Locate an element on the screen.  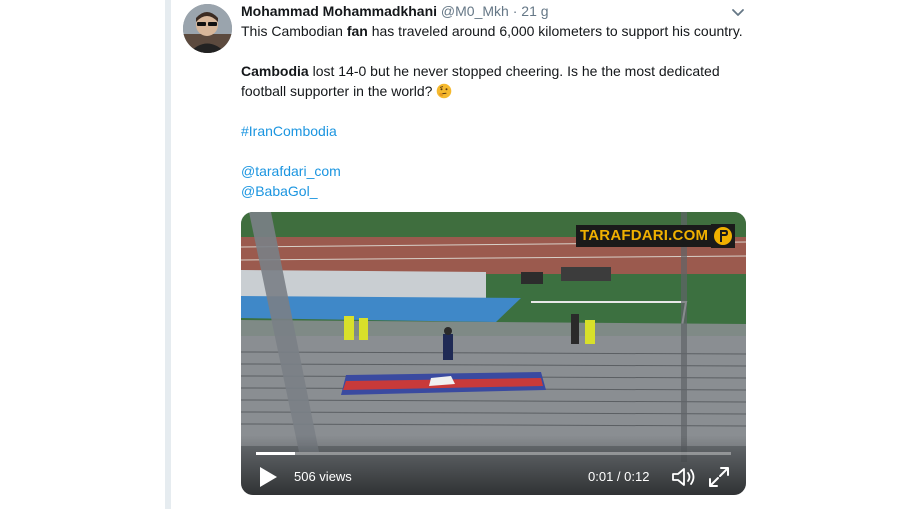
tweet-time: 21 g is located at coordinates (534, 11).